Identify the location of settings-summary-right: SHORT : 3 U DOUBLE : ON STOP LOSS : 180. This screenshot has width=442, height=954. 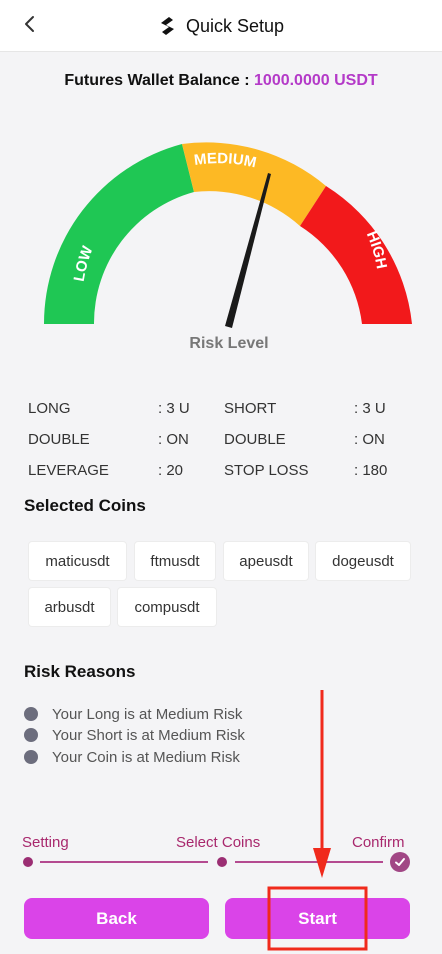
(314, 439).